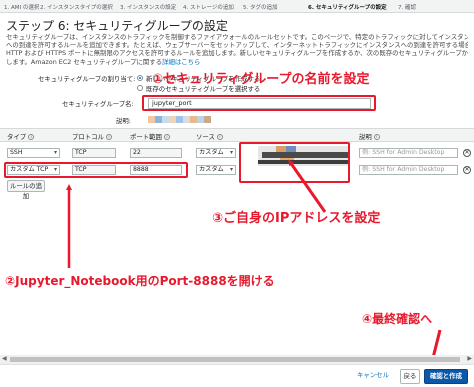 Image resolution: width=474 pixels, height=387 pixels. I want to click on arrow-icon, so click(307, 186).